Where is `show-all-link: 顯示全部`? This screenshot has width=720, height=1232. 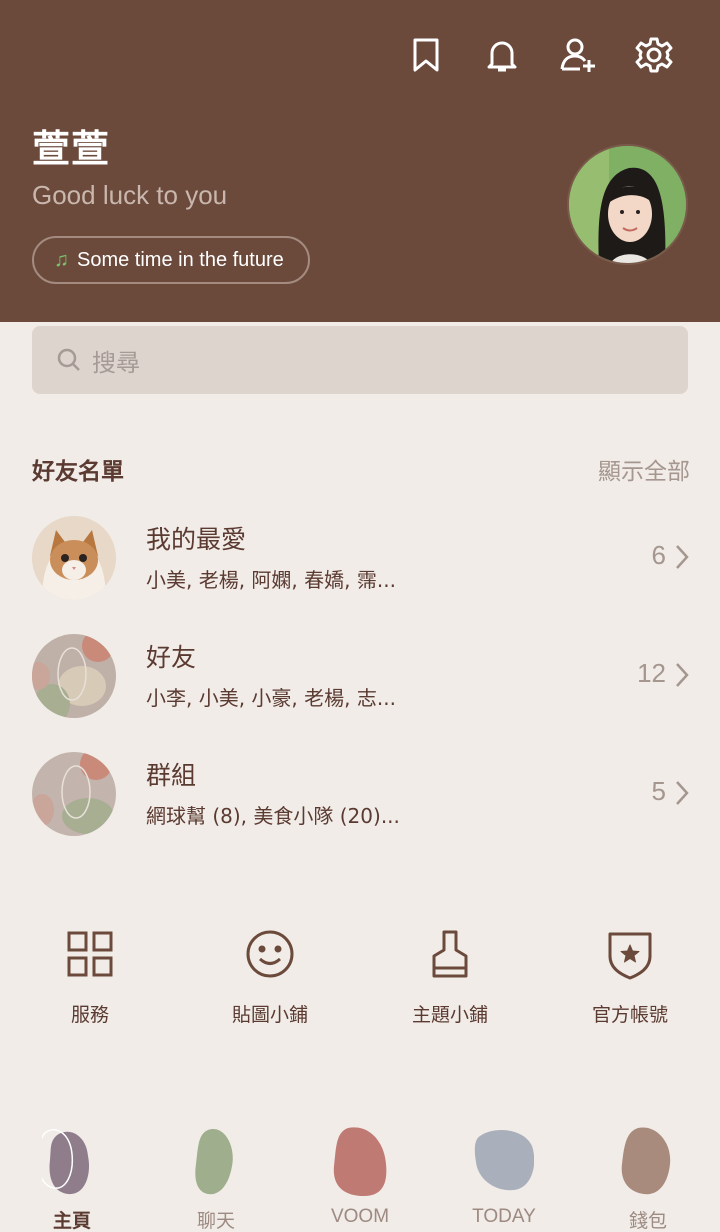 show-all-link: 顯示全部 is located at coordinates (644, 469).